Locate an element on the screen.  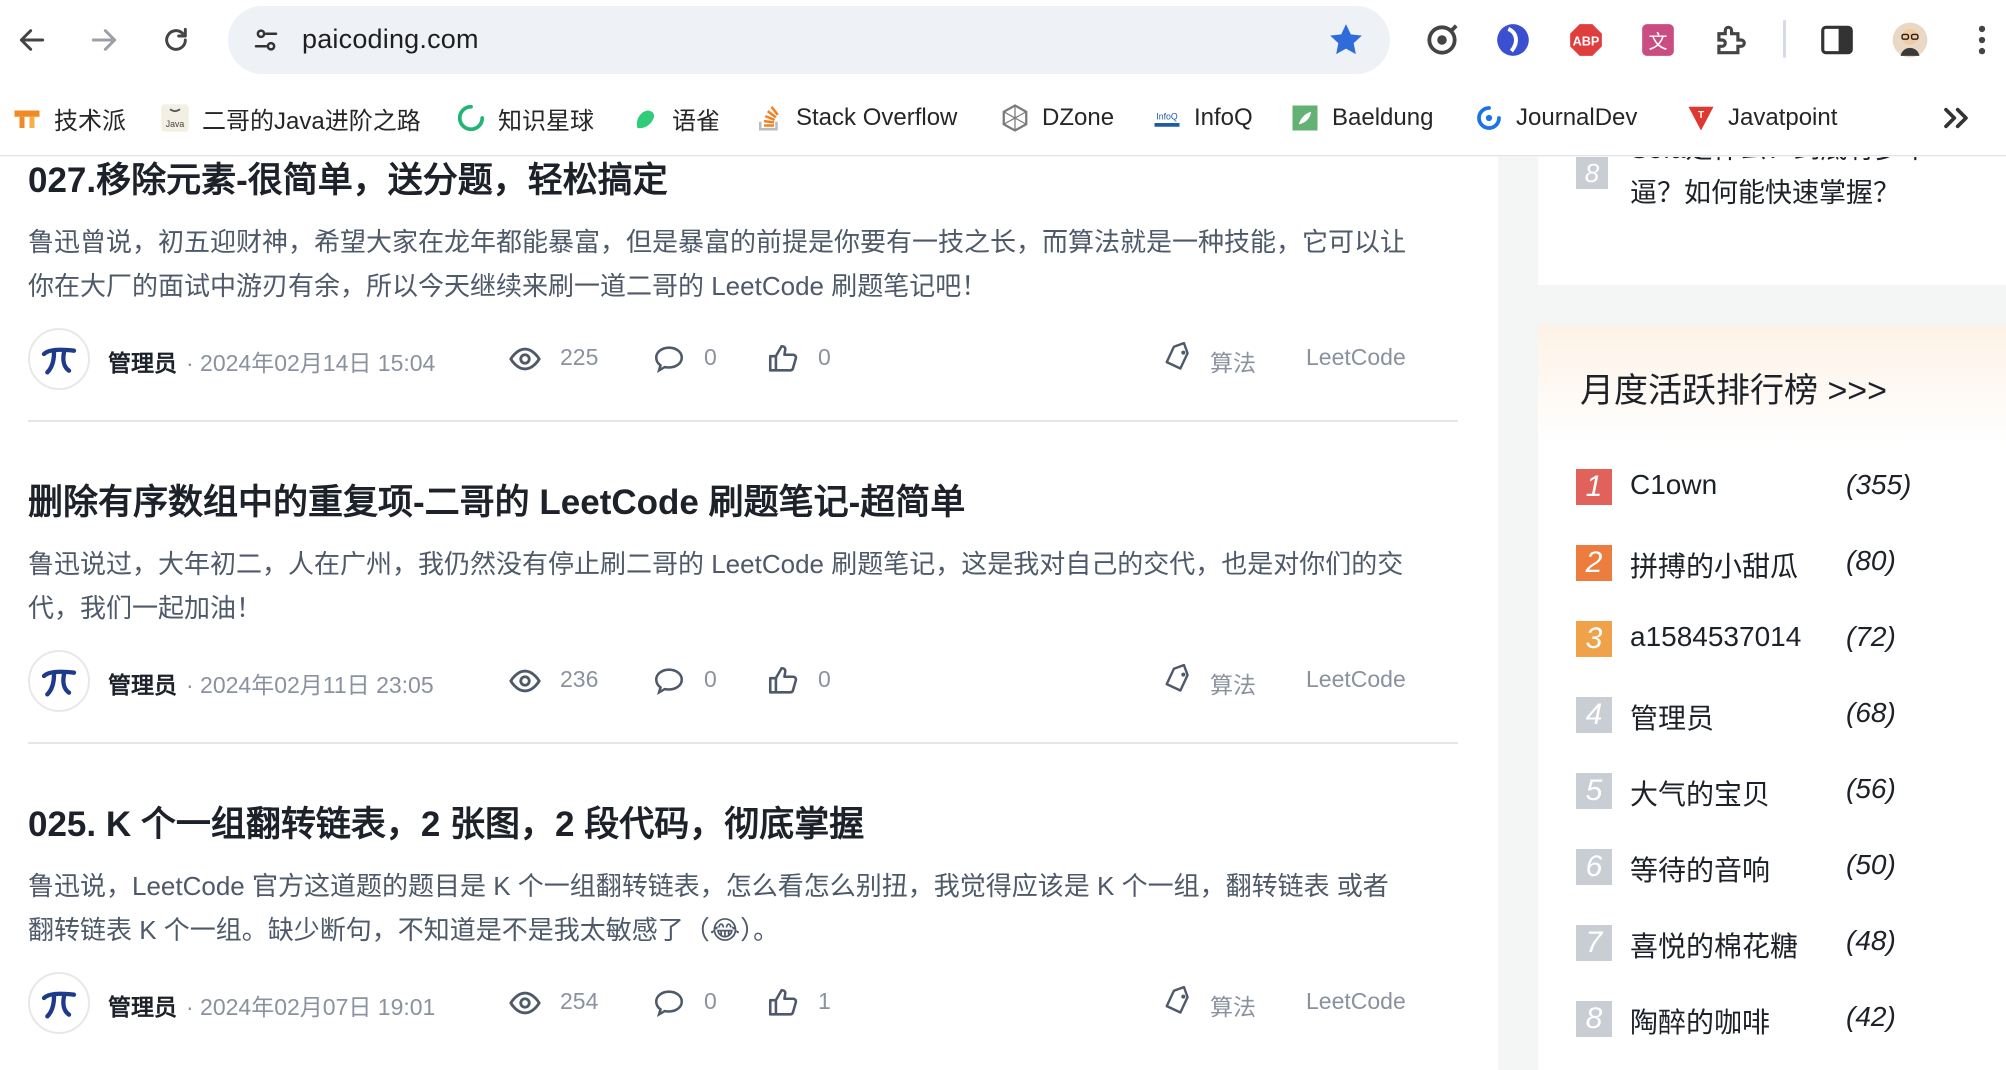
extensions-menu is located at coordinates (1730, 40).